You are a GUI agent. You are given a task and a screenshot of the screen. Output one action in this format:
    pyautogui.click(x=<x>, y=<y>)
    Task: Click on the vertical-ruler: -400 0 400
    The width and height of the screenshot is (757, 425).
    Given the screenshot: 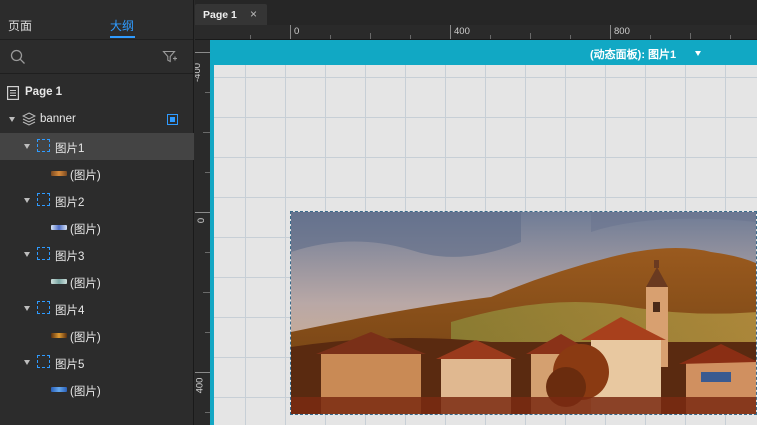 What is the action you would take?
    pyautogui.click(x=202, y=232)
    